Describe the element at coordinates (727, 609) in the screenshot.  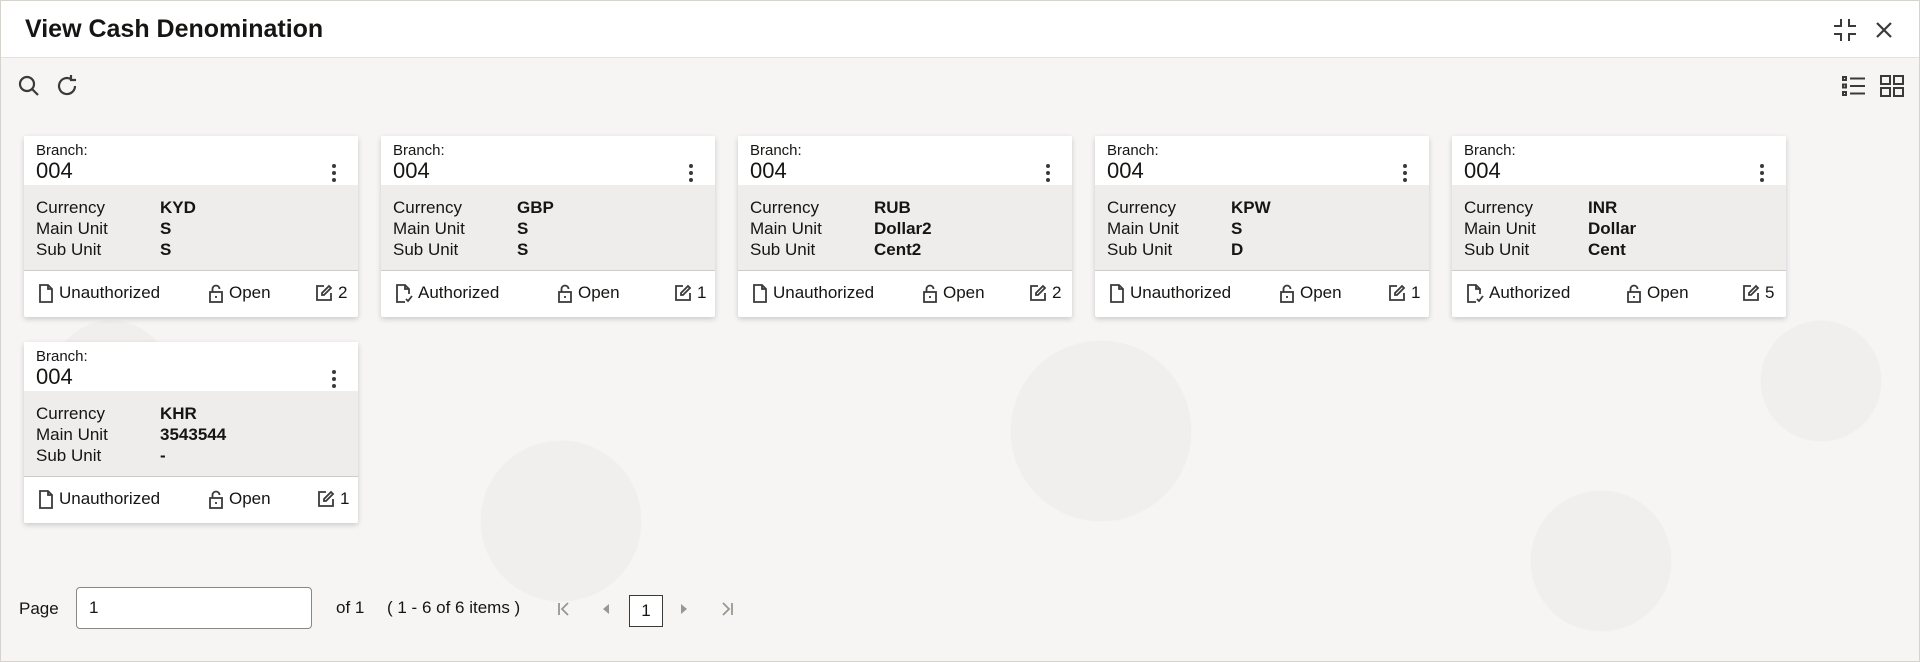
I see `last-page-icon` at that location.